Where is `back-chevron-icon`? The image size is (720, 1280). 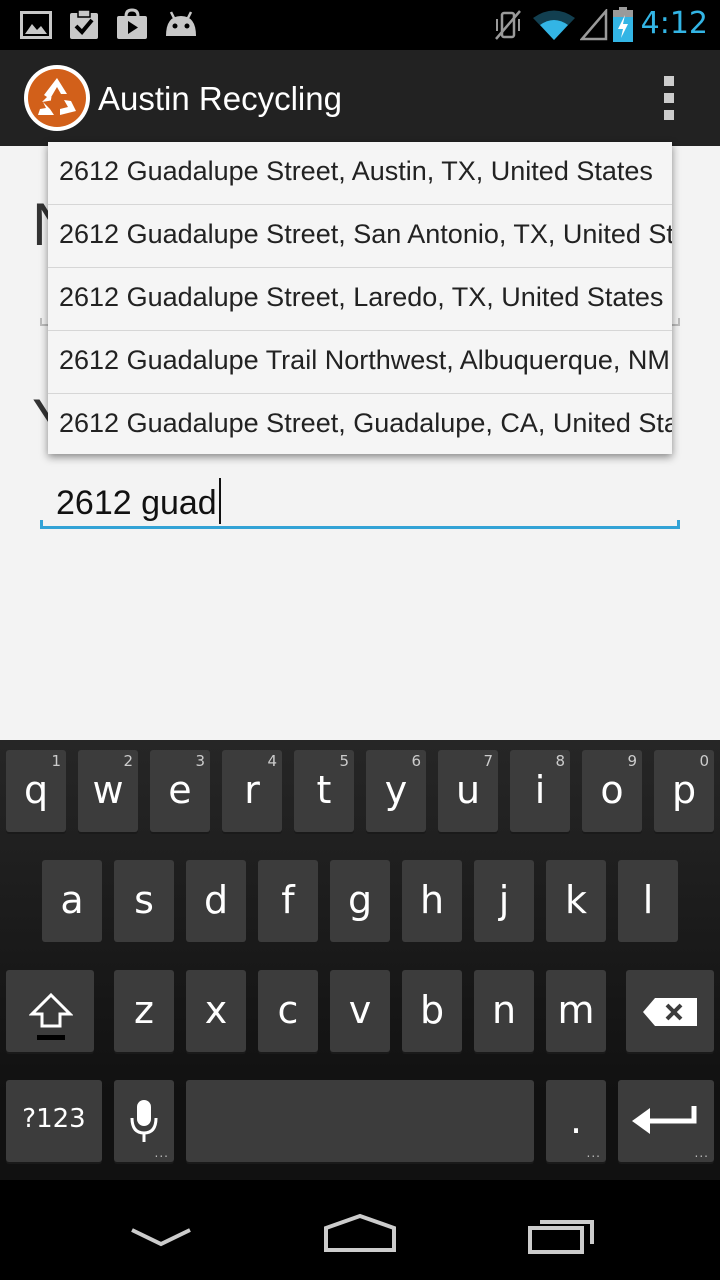
back-chevron-icon is located at coordinates (161, 1238).